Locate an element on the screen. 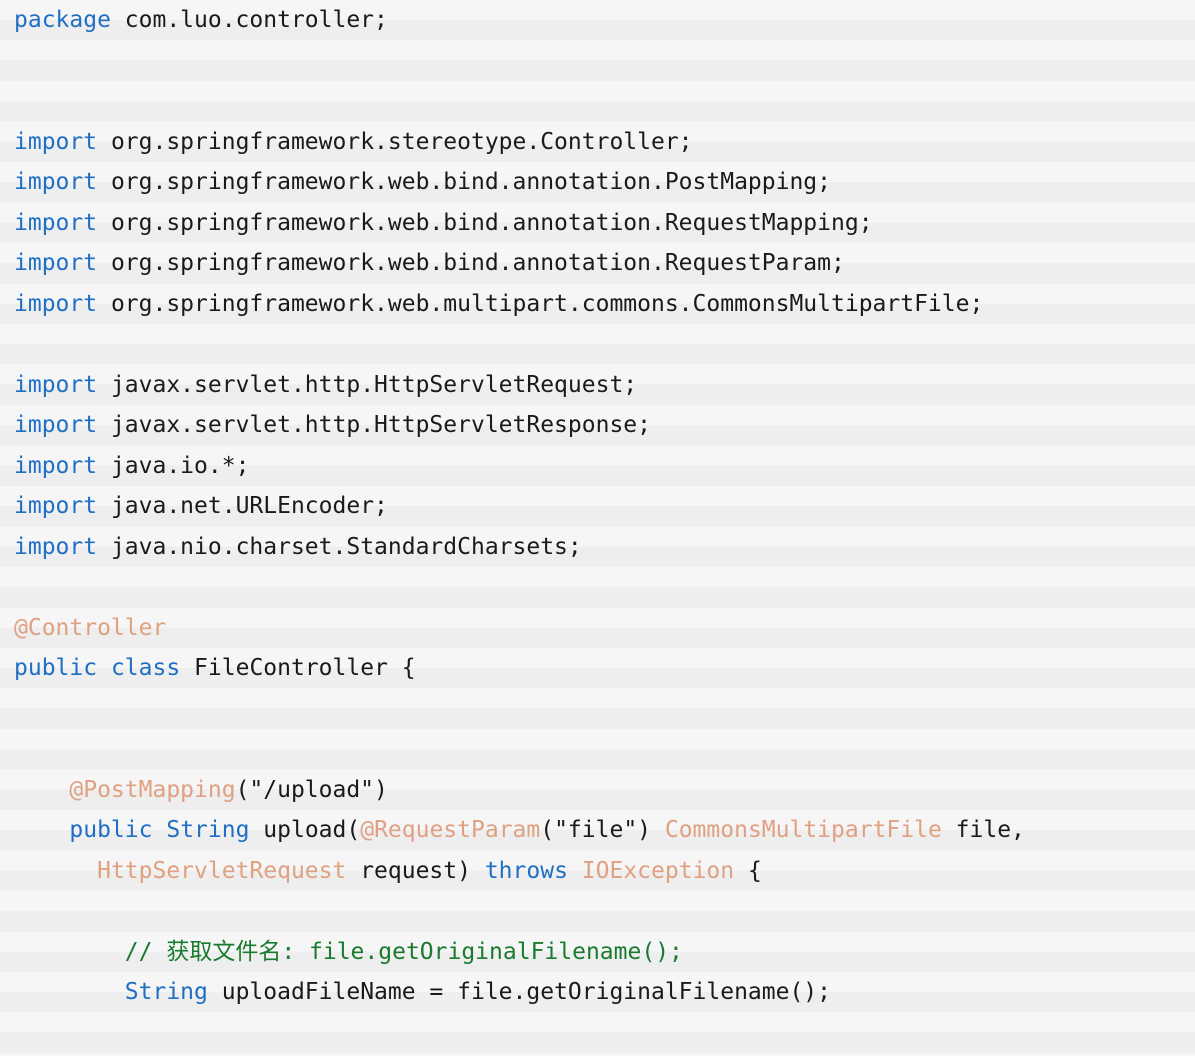  code-line: import java.net.URLEncoder; is located at coordinates (597, 506).